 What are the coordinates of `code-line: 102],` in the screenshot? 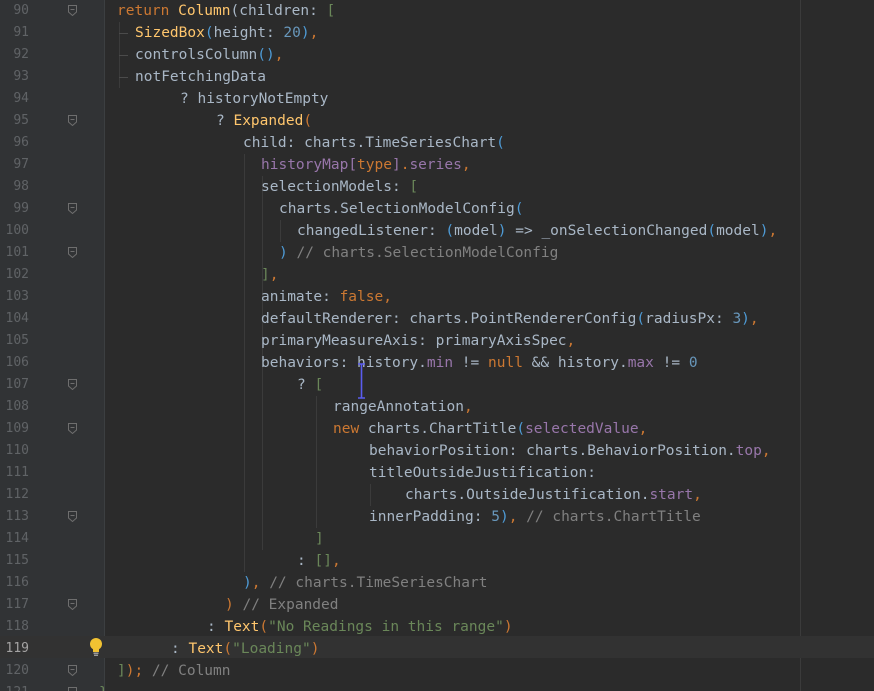 It's located at (437, 275).